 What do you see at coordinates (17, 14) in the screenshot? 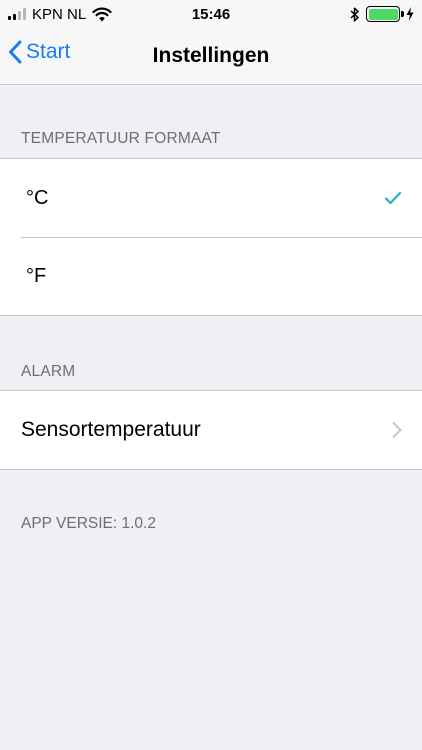
I see `cellular-signal-icon` at bounding box center [17, 14].